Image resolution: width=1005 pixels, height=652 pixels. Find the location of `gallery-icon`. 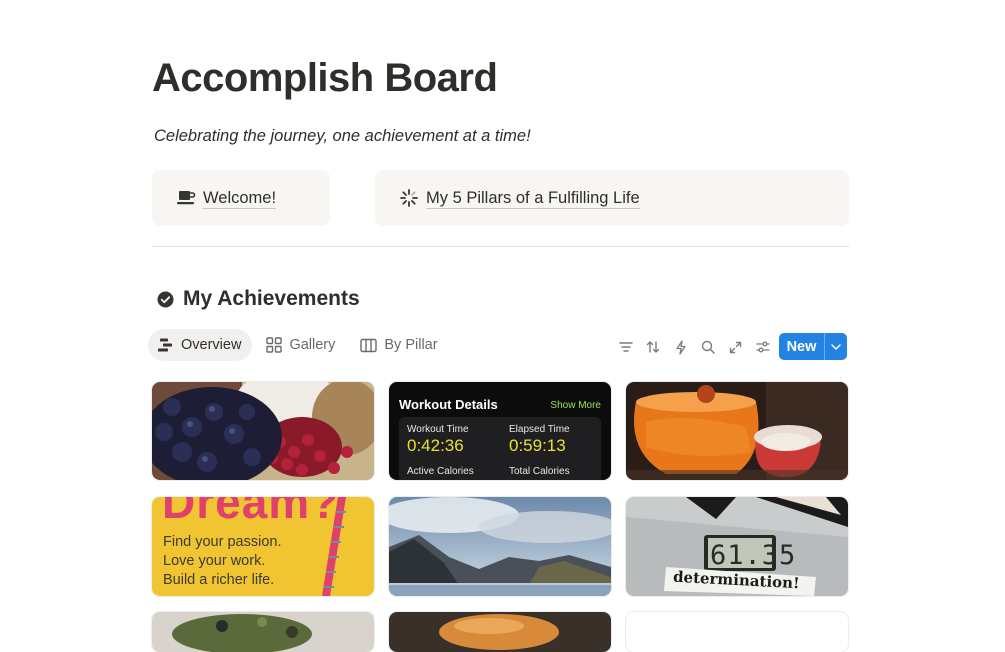

gallery-icon is located at coordinates (274, 345).